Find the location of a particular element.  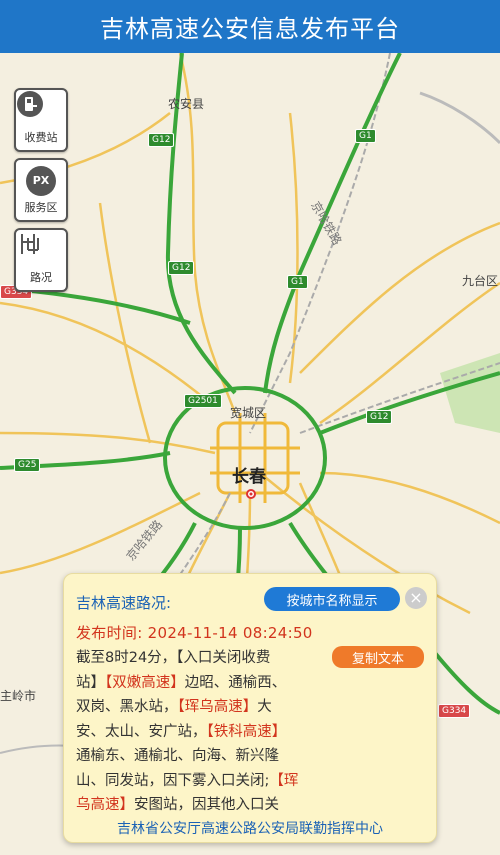

report-line: 截至8时24分，【入口关闭收费 is located at coordinates (173, 658).